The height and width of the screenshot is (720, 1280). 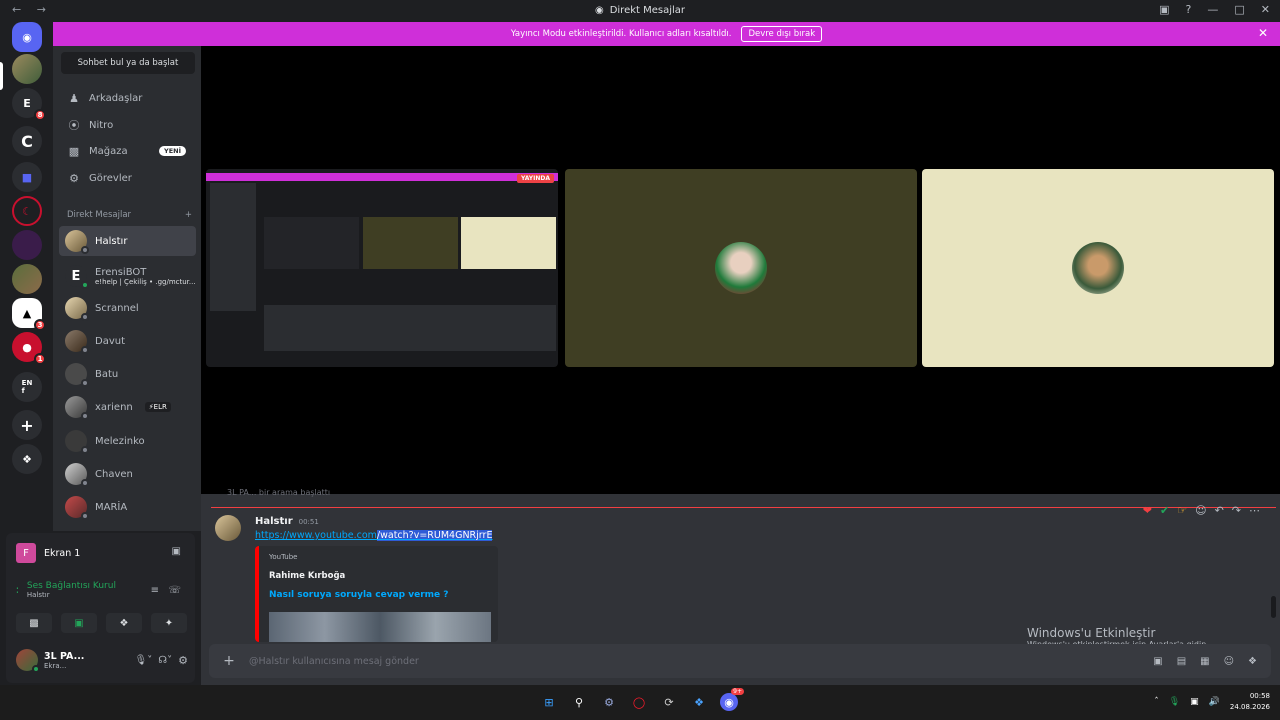 I want to click on bot-avatar: E, so click(x=77, y=277).